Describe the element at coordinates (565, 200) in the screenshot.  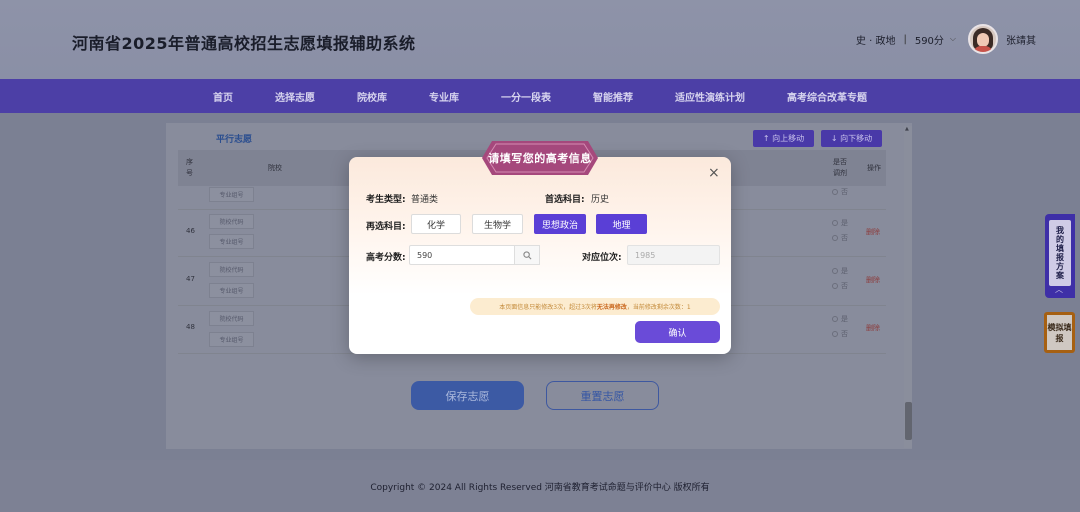
I see `first-subject-label: 首选科目:` at that location.